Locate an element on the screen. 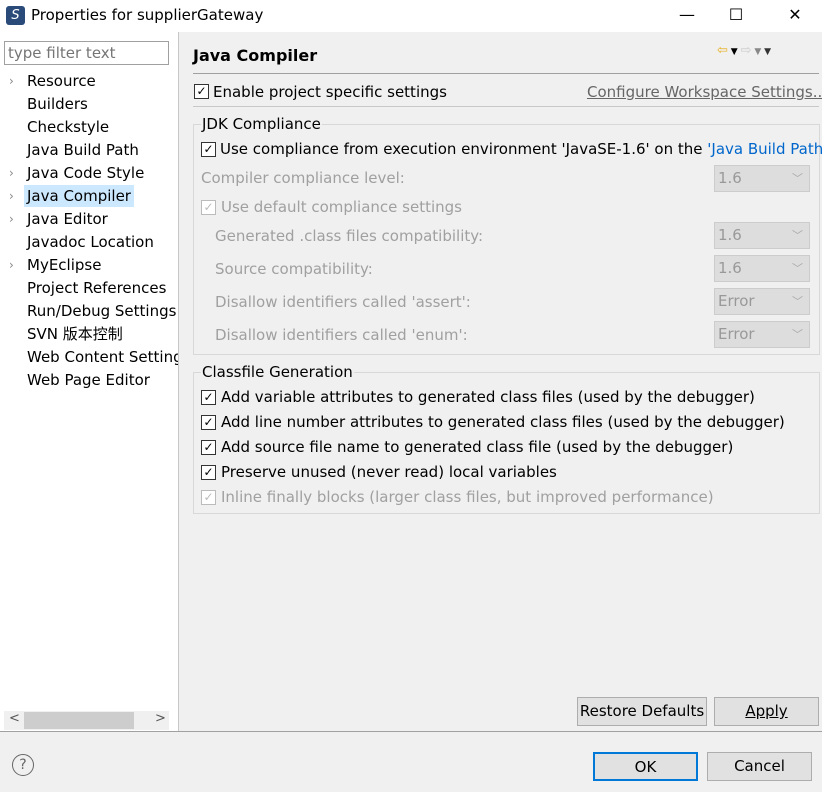 Image resolution: width=822 pixels, height=792 pixels. sidebar-item: Checkstyle is located at coordinates (89, 127).